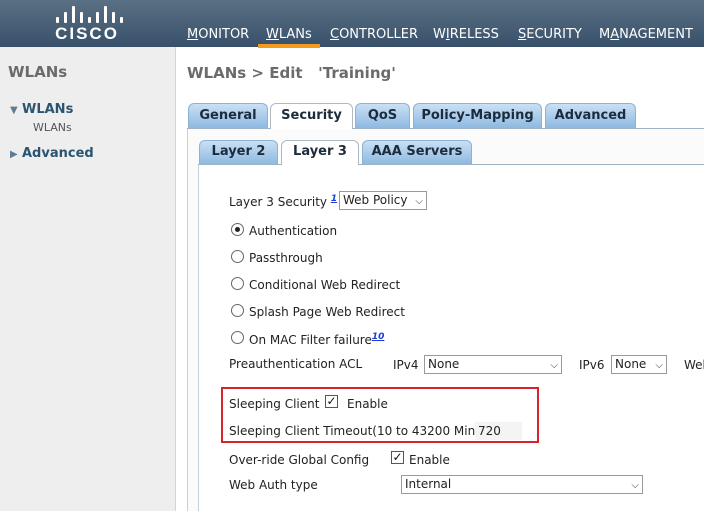 The image size is (704, 511). I want to click on nav-wireless-label: RELESS, so click(474, 34).